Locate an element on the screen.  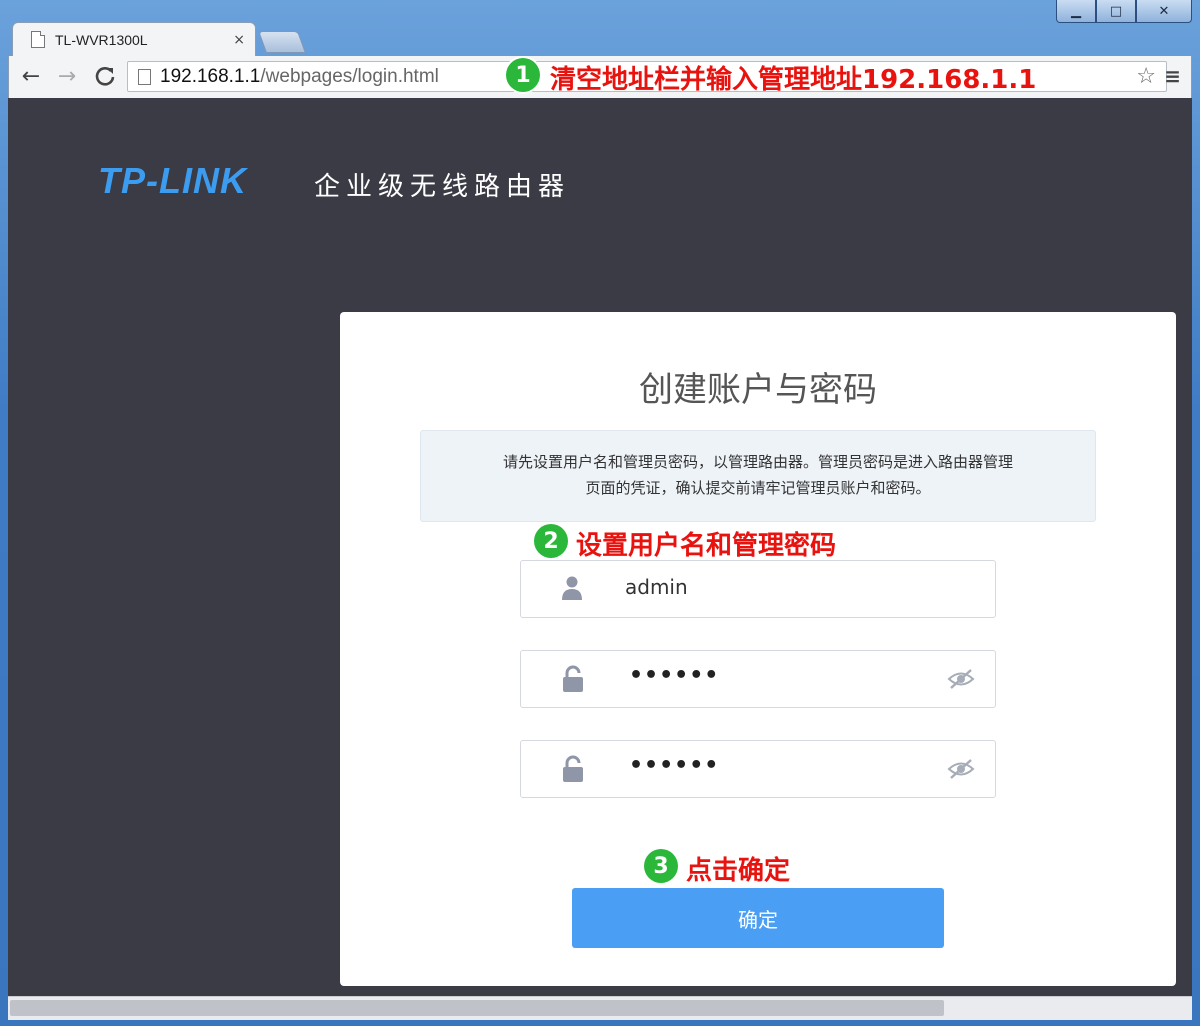
horizontal-scrollbar is located at coordinates (600, 1008).